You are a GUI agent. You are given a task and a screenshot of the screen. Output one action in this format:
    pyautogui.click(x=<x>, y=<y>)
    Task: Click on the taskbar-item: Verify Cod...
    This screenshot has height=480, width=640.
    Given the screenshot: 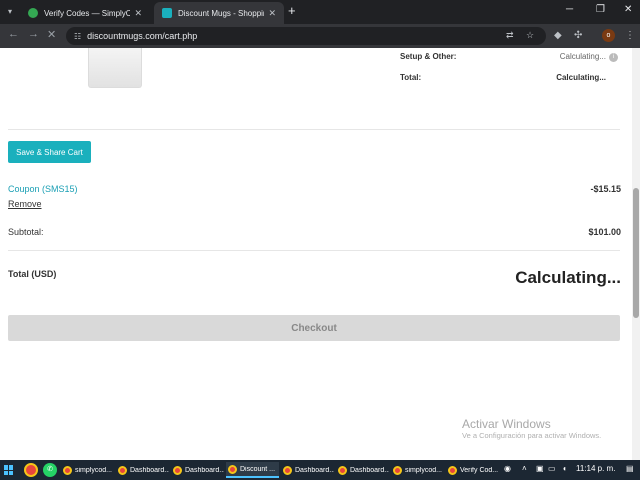 What is the action you would take?
    pyautogui.click(x=472, y=470)
    